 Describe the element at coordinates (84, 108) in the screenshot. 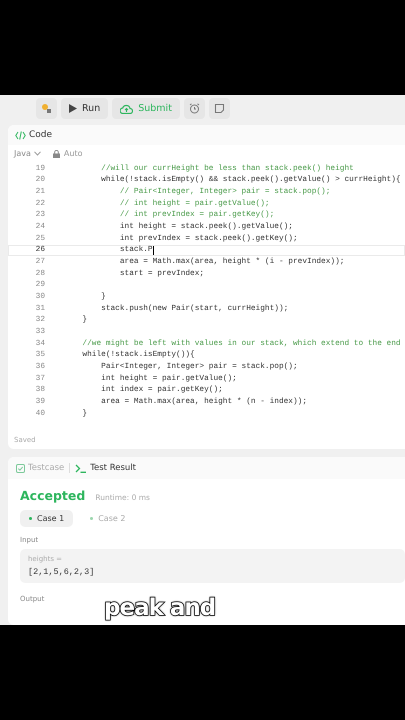

I see `run-button: Run` at that location.